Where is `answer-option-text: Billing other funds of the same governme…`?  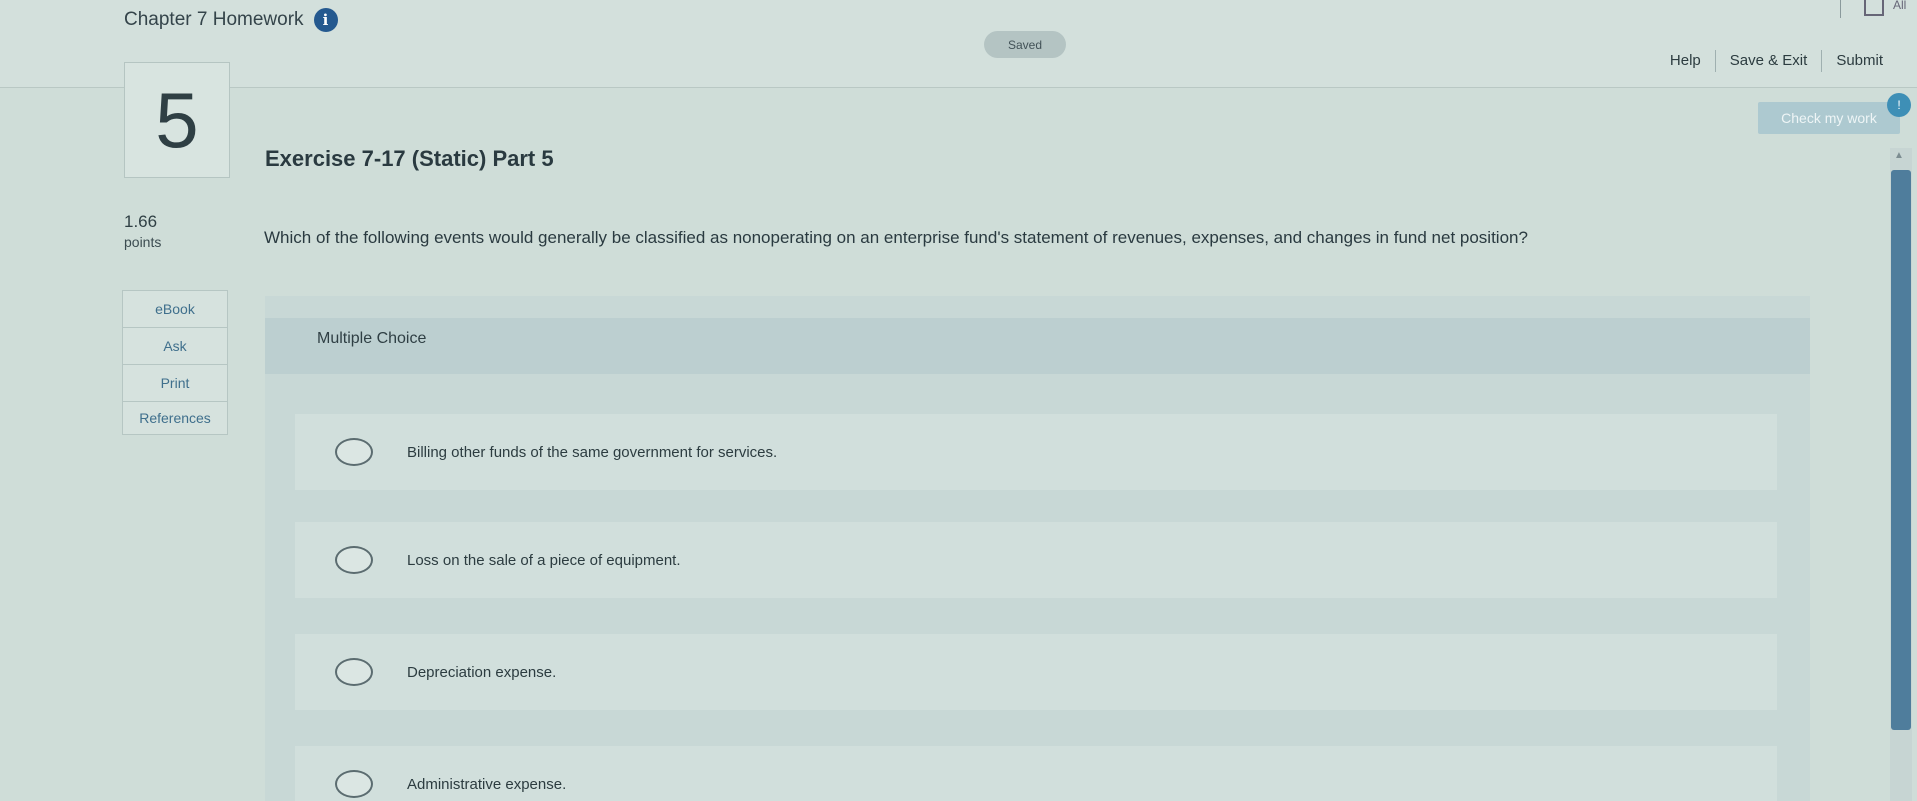
answer-option-text: Billing other funds of the same governme… is located at coordinates (592, 452).